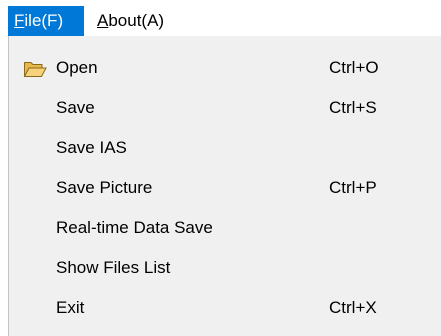  I want to click on menu-item-exit: Exit Ctrl+X, so click(225, 308).